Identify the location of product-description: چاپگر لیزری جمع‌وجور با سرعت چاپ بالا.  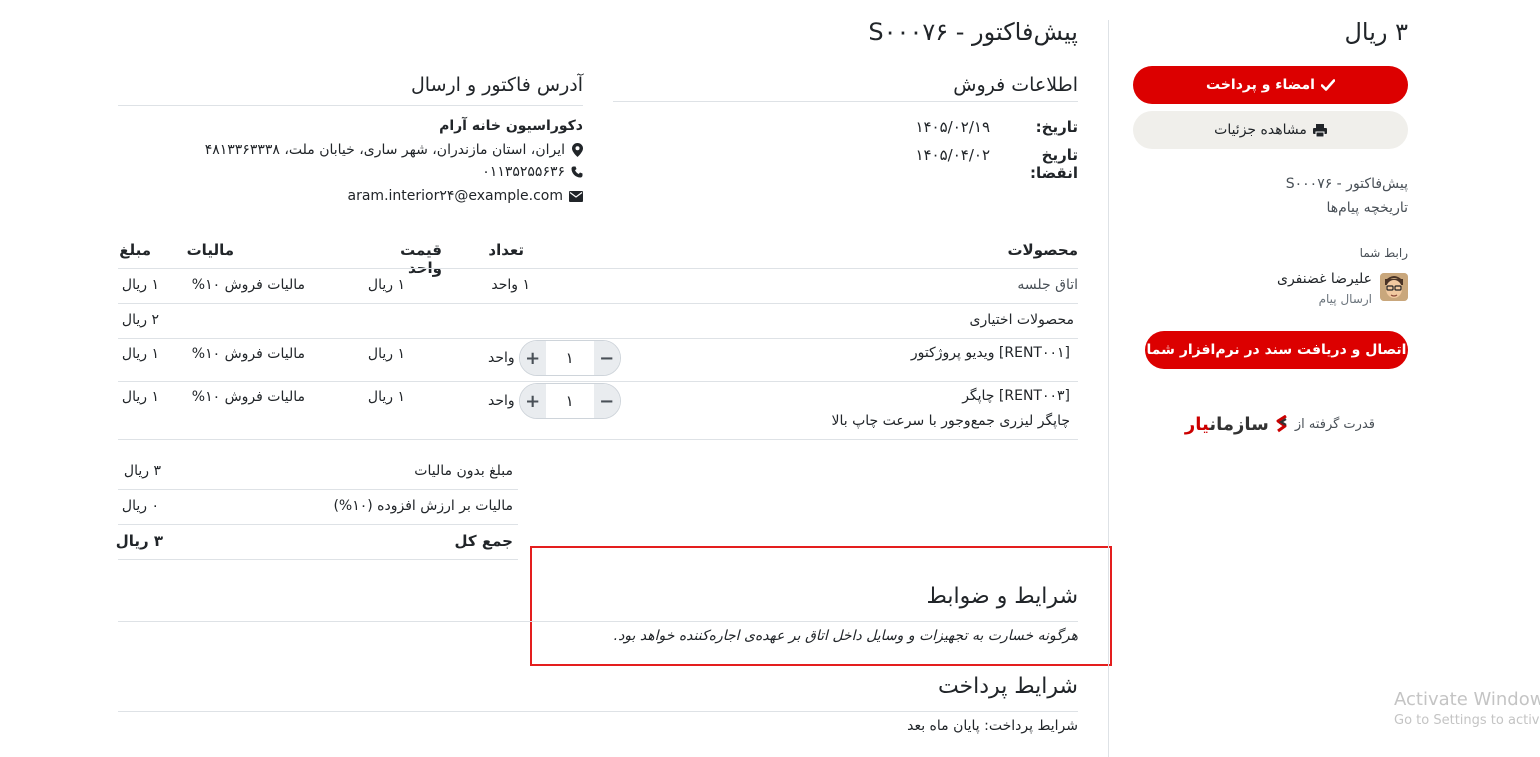
(950, 421).